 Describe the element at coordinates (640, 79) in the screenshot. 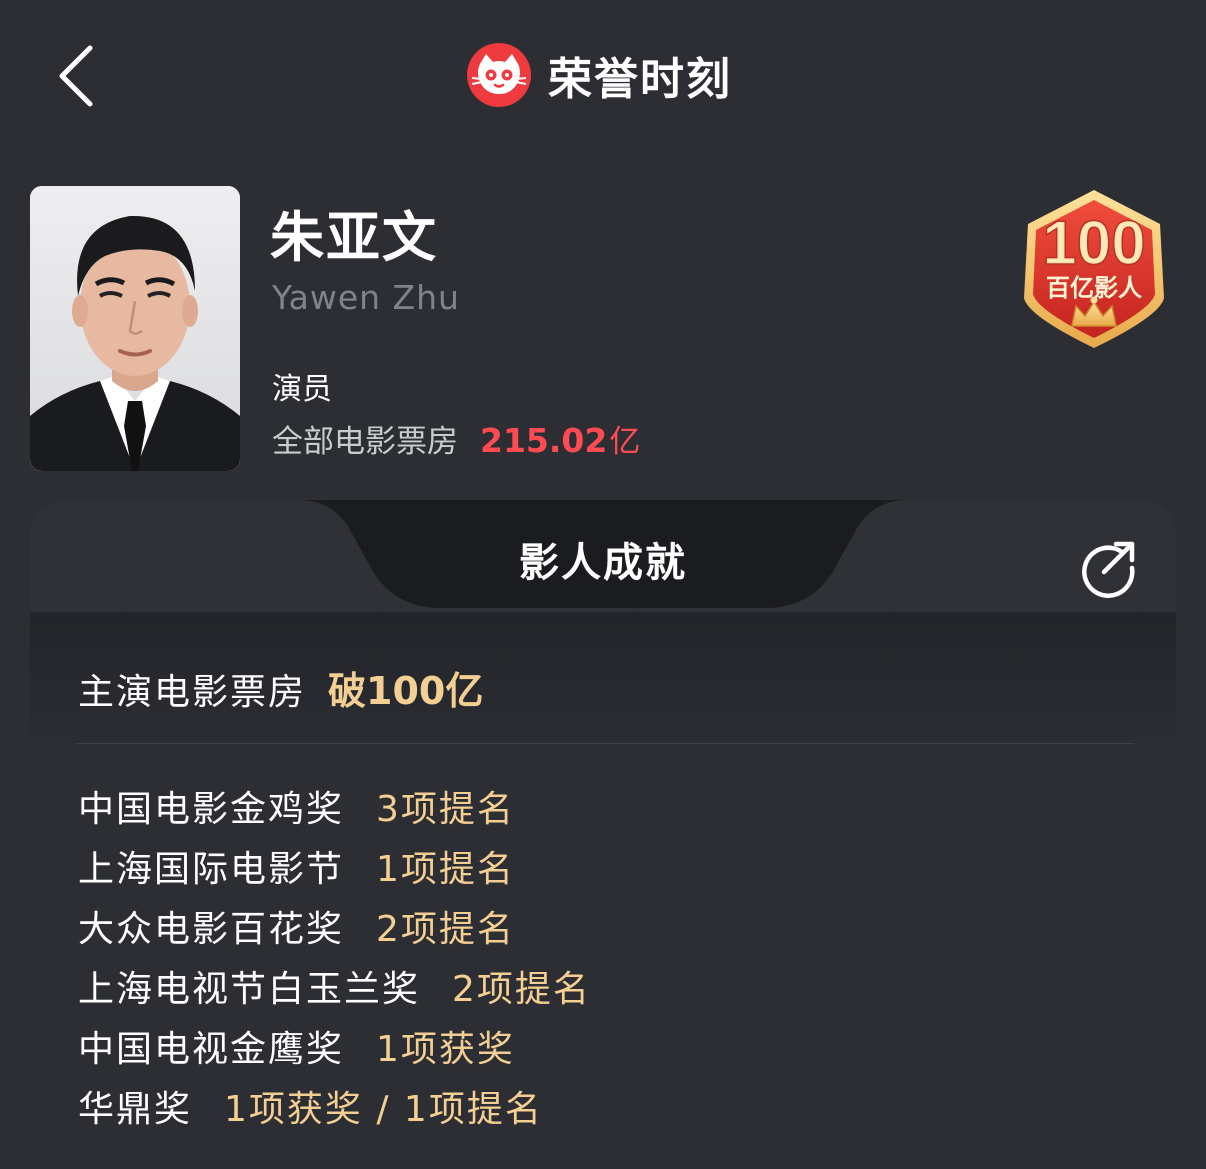

I see `page-title: 荣誉时刻` at that location.